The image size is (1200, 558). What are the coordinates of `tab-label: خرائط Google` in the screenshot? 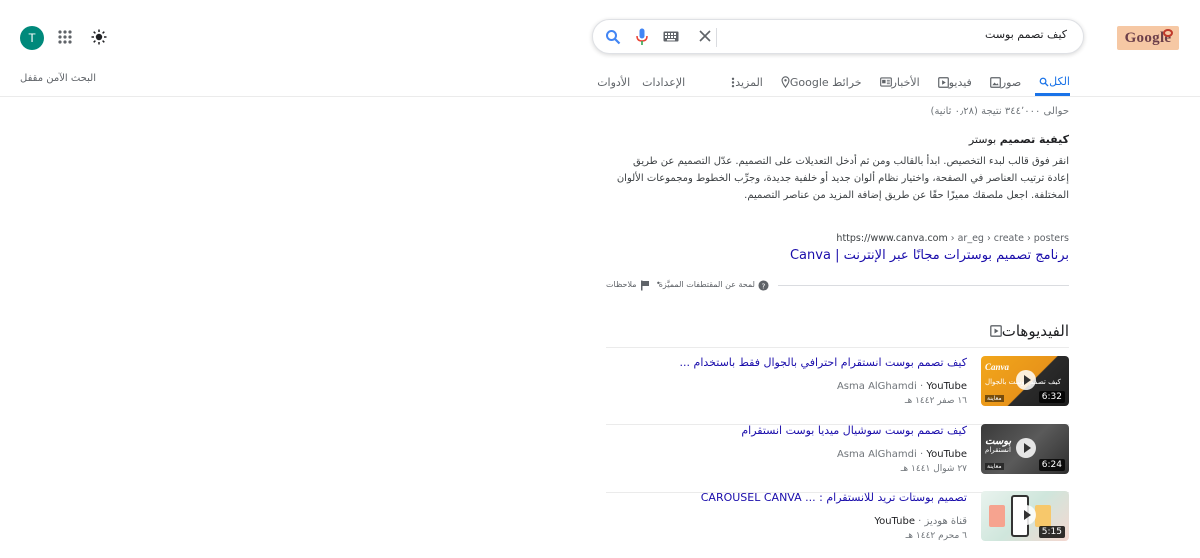 It's located at (825, 82).